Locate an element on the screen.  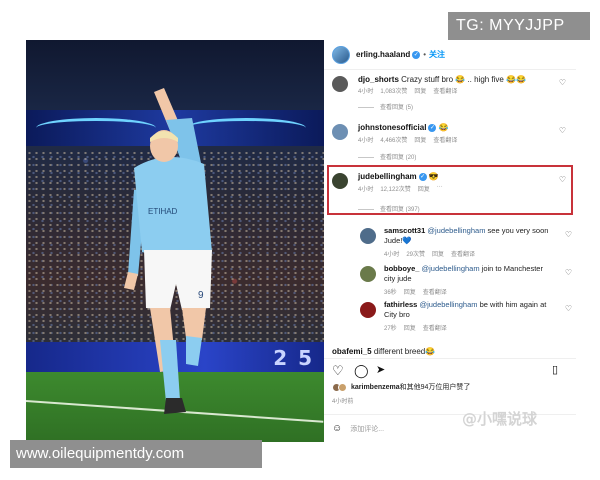
view-replies-link: 查看回复 (5) is located at coordinates (385, 106).